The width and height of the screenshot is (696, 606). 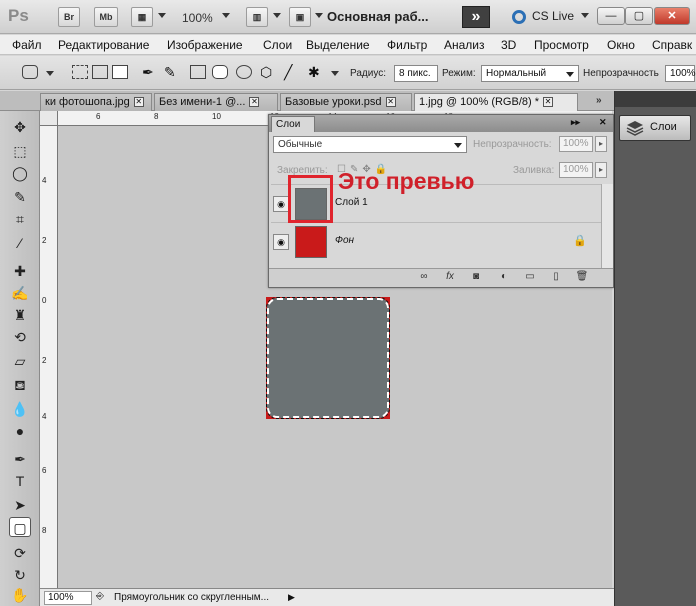 I want to click on eyedropper-tool-icon: ⁄, so click(x=20, y=243).